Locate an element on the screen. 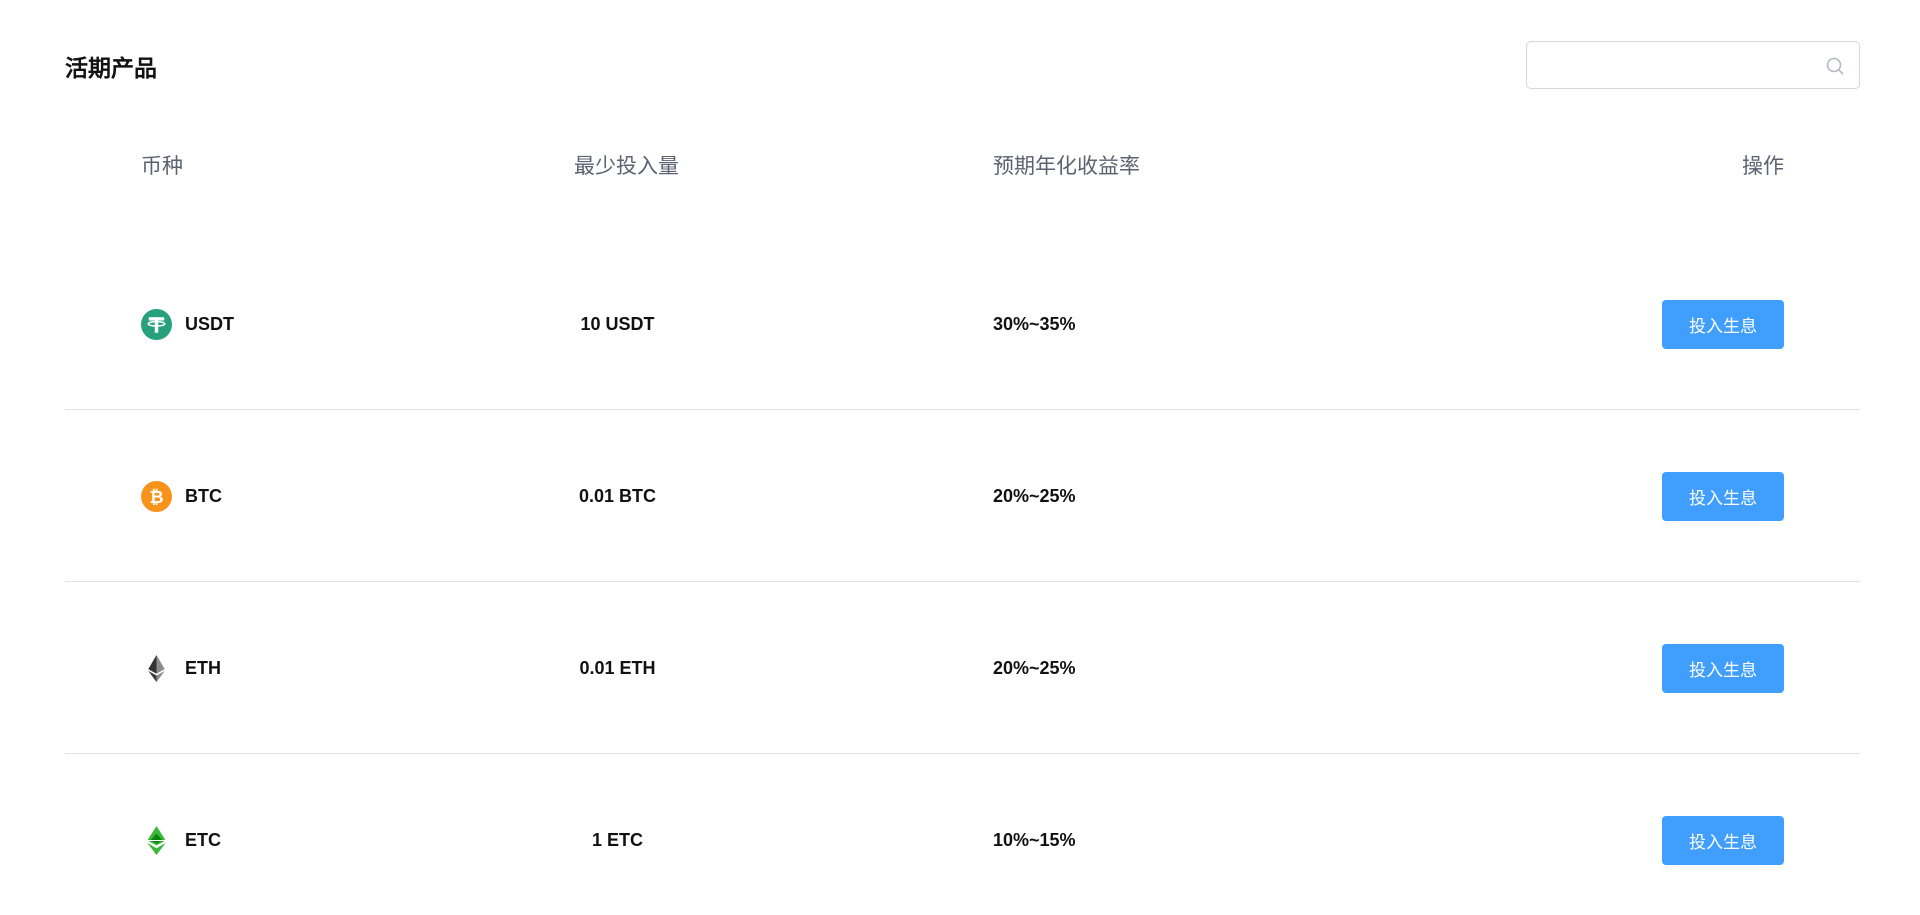 This screenshot has height=915, width=1920. coin-name: BTC is located at coordinates (203, 495).